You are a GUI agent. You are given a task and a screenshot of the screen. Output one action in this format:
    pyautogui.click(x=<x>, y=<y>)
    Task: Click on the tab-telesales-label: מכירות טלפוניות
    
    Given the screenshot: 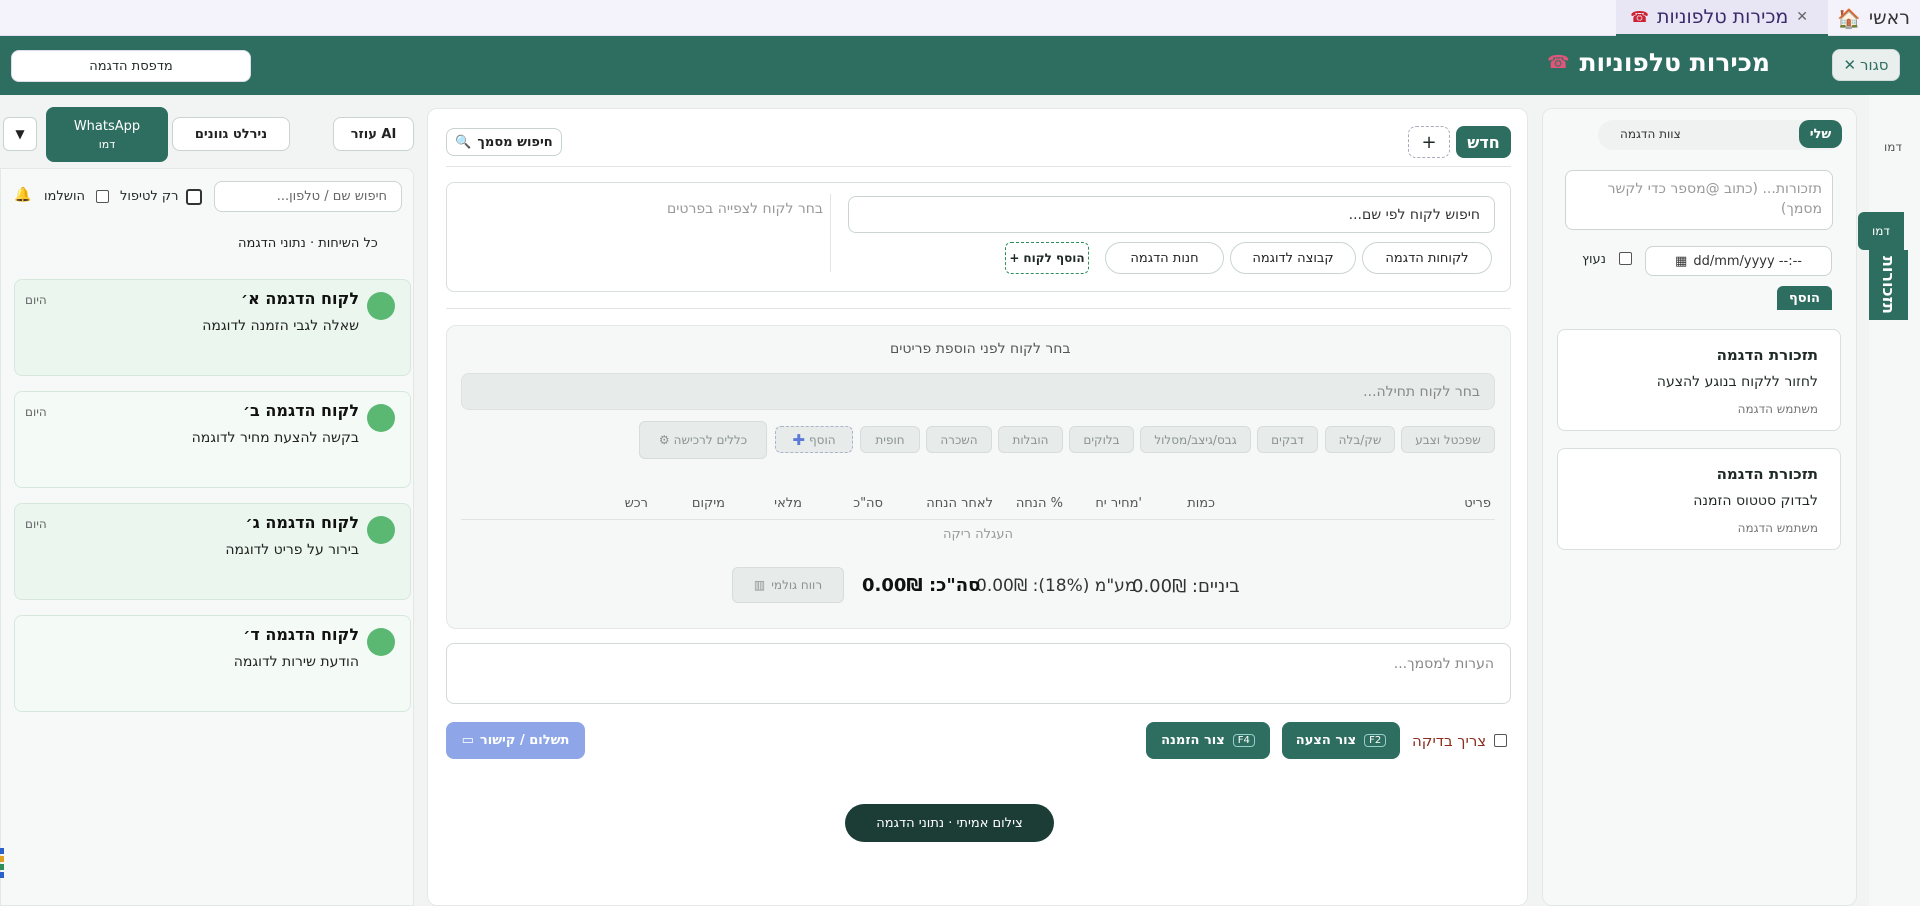 What is the action you would take?
    pyautogui.click(x=1722, y=17)
    